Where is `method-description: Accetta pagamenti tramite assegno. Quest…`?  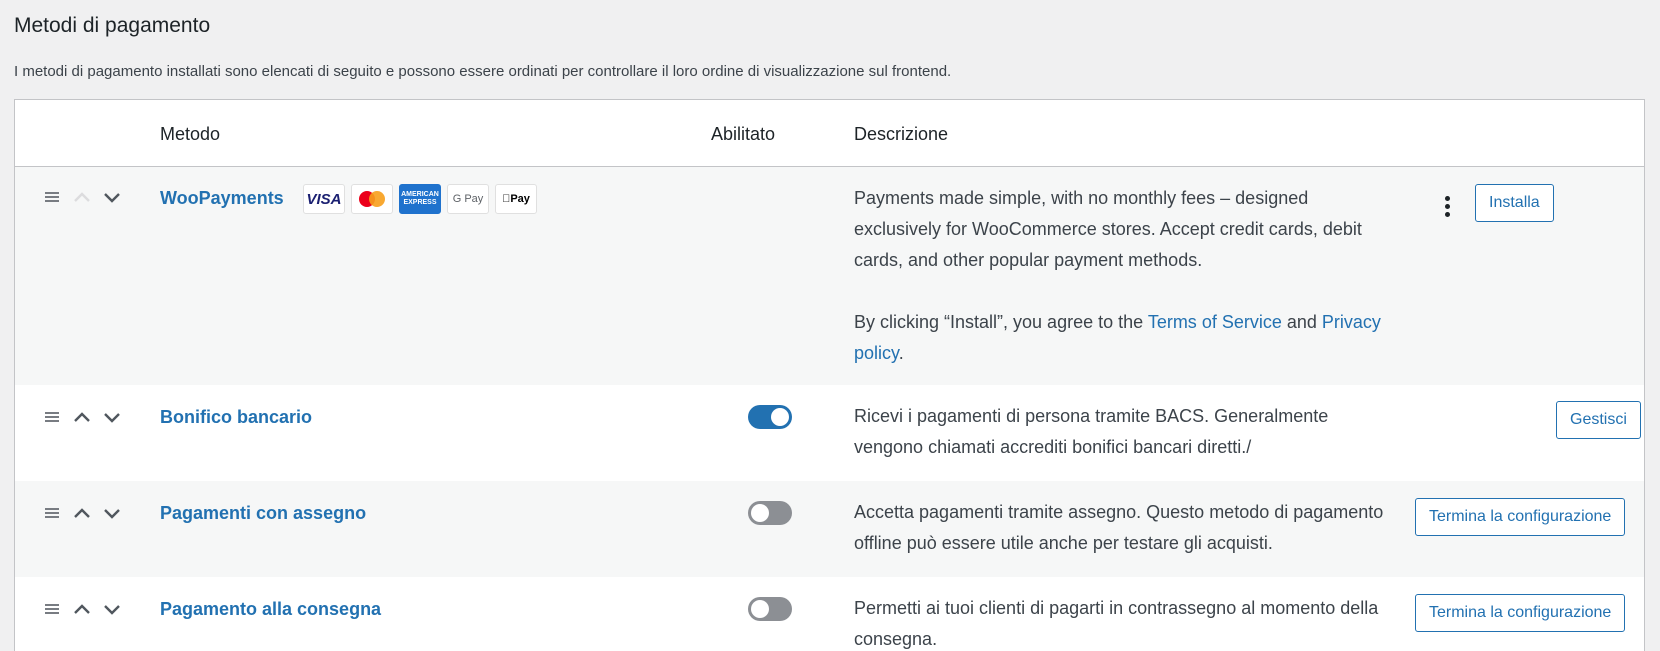
method-description: Accetta pagamenti tramite assegno. Quest… is located at coordinates (1119, 527).